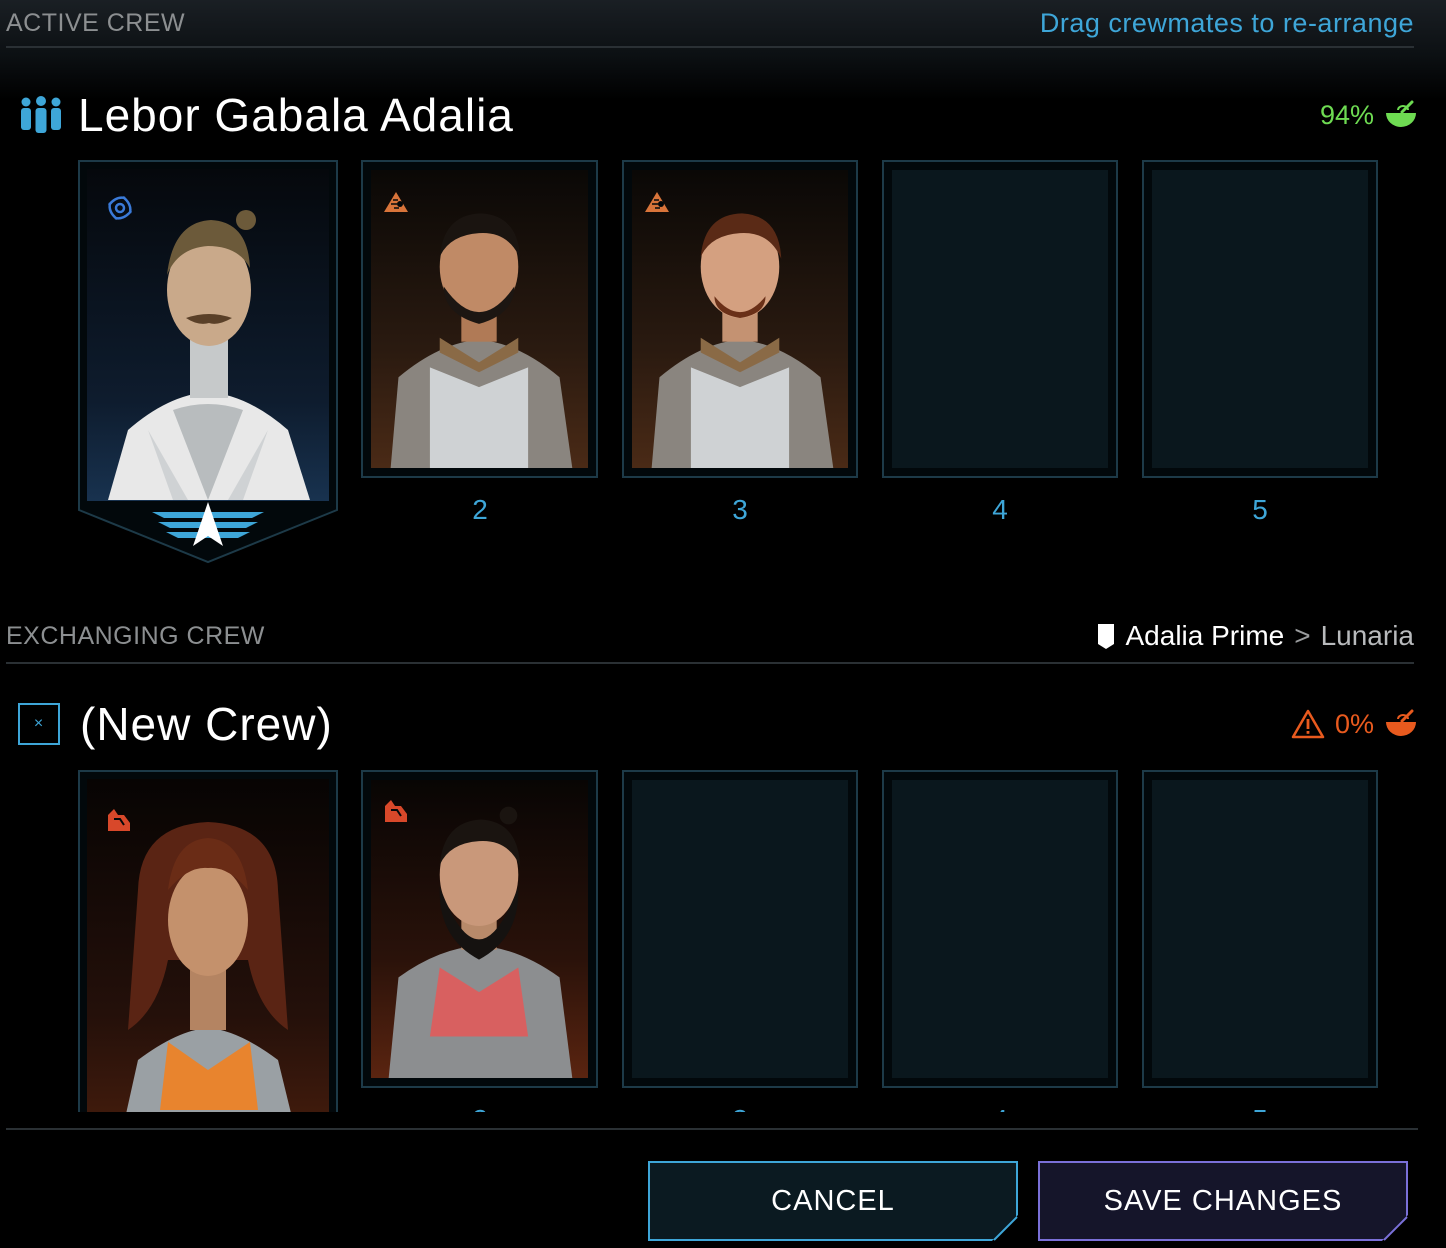 The height and width of the screenshot is (1248, 1446). I want to click on cancel-button: CANCEL, so click(833, 1201).